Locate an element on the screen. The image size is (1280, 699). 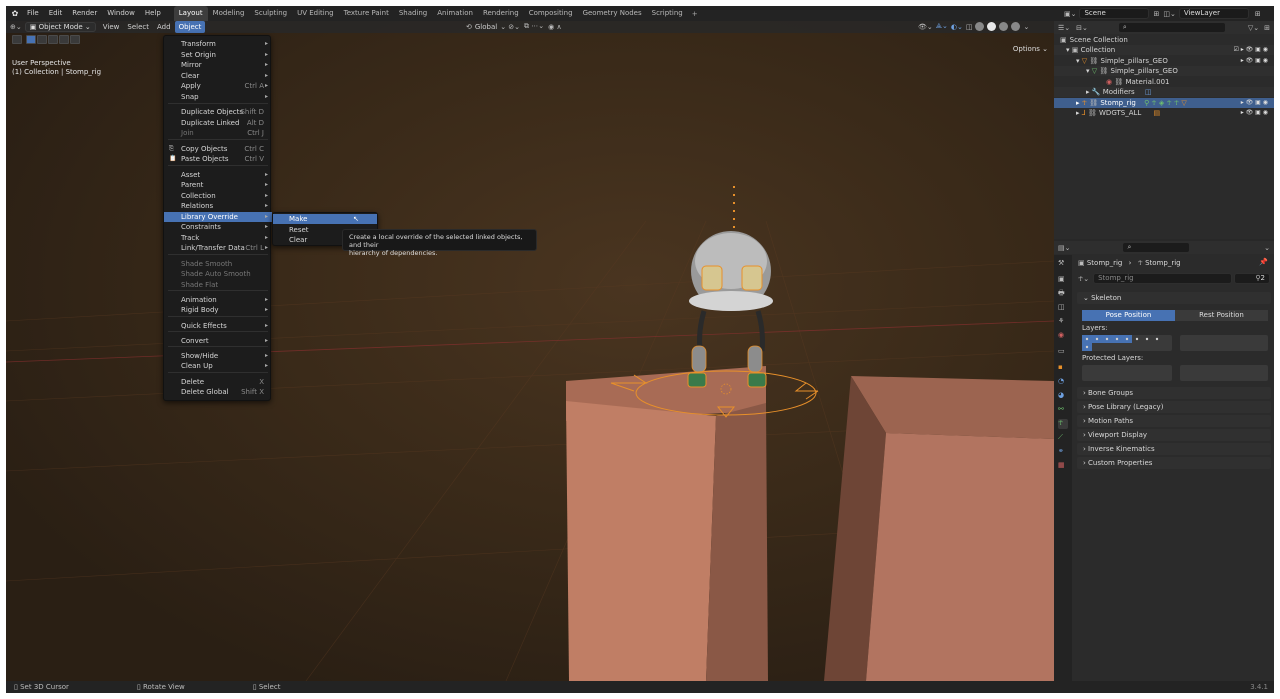
bone-tab-icon: ⟋ is located at coordinates (1063, 438).